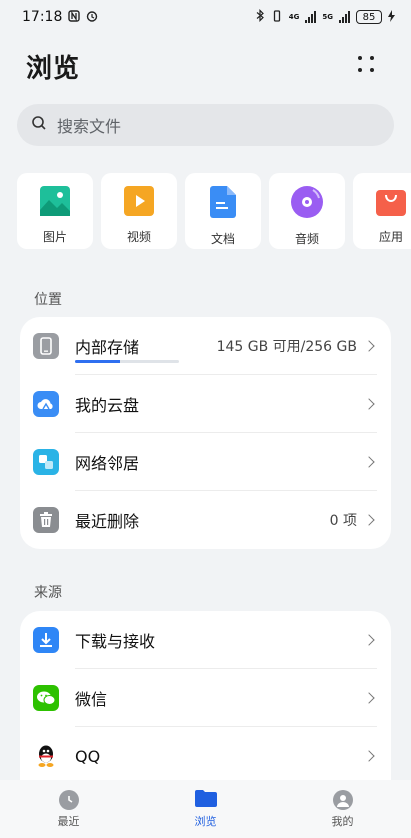 Image resolution: width=411 pixels, height=838 pixels. What do you see at coordinates (68, 799) in the screenshot?
I see `clock-icon` at bounding box center [68, 799].